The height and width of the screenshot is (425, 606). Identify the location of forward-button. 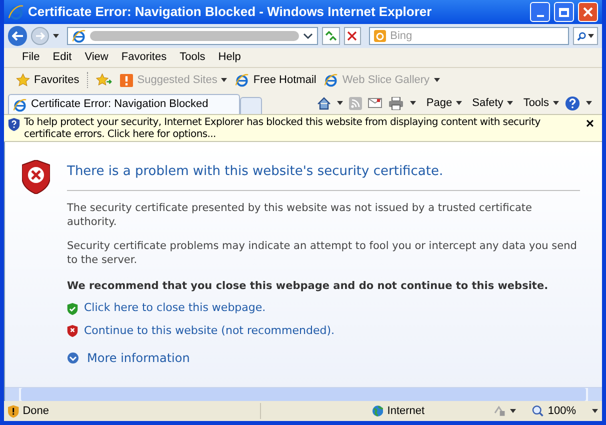
(40, 36).